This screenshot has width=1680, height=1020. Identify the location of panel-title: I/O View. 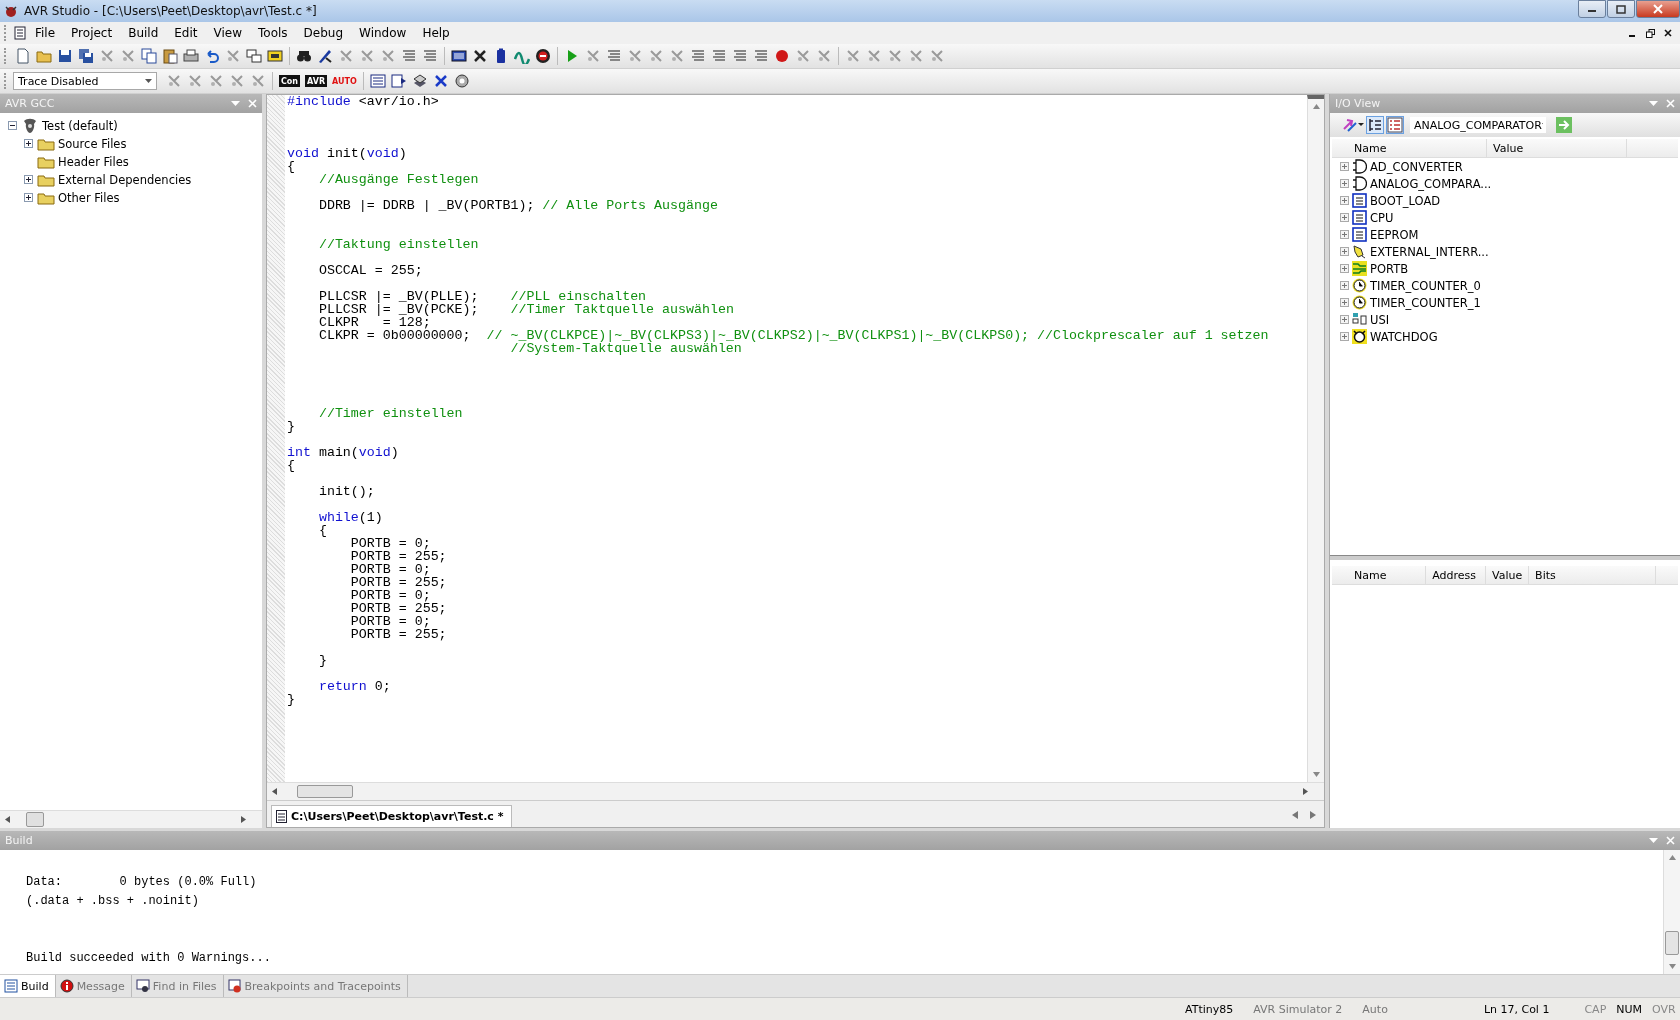
(1358, 103).